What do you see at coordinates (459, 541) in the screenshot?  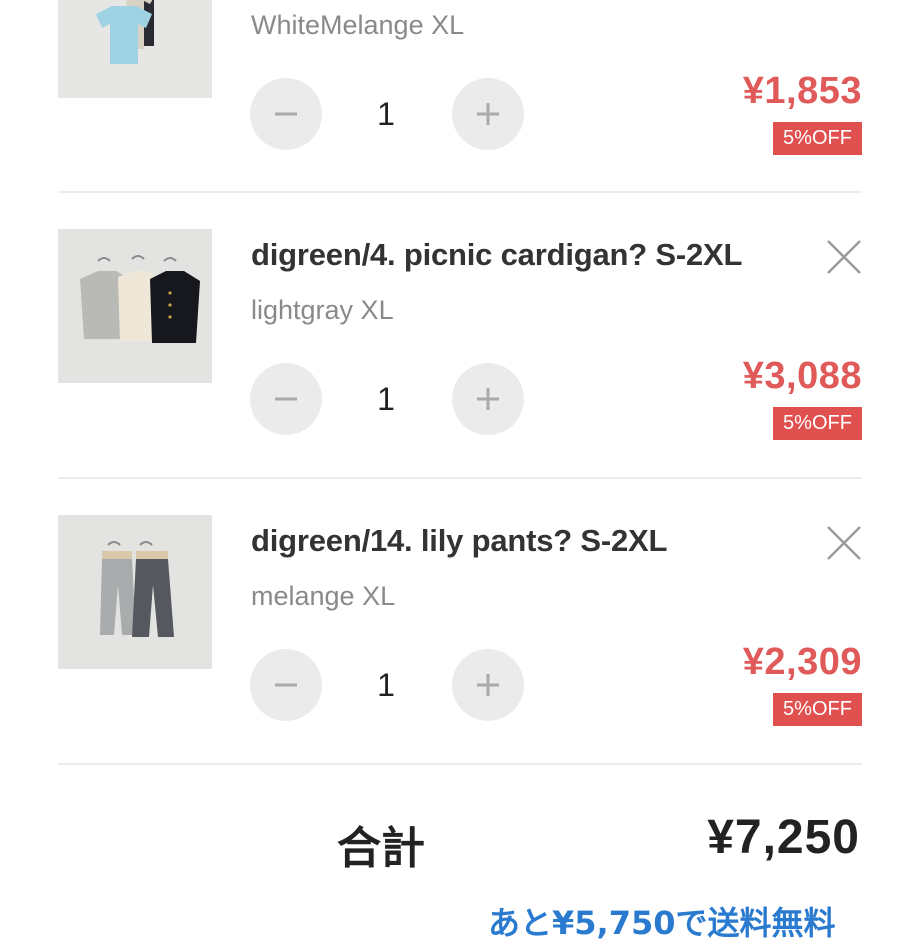 I see `product-title: digreen/14. lily pants? S-2XL` at bounding box center [459, 541].